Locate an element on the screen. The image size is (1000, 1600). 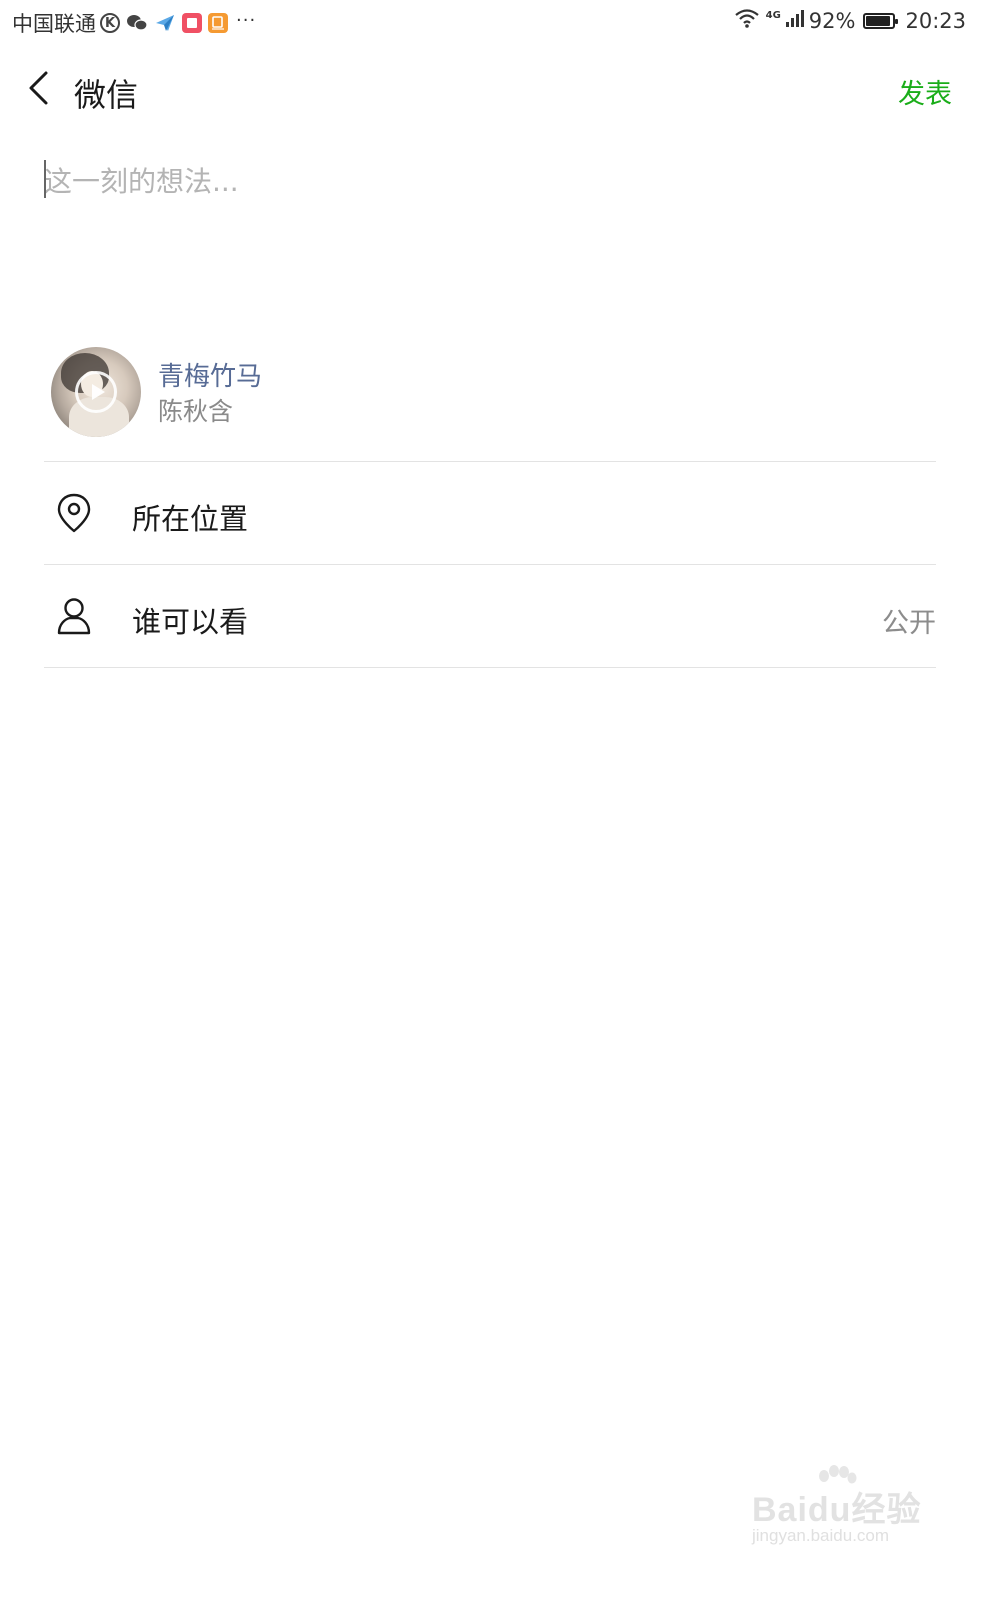
status-bar-right: 4G 92% 20:23 is located at coordinates (848, 20).